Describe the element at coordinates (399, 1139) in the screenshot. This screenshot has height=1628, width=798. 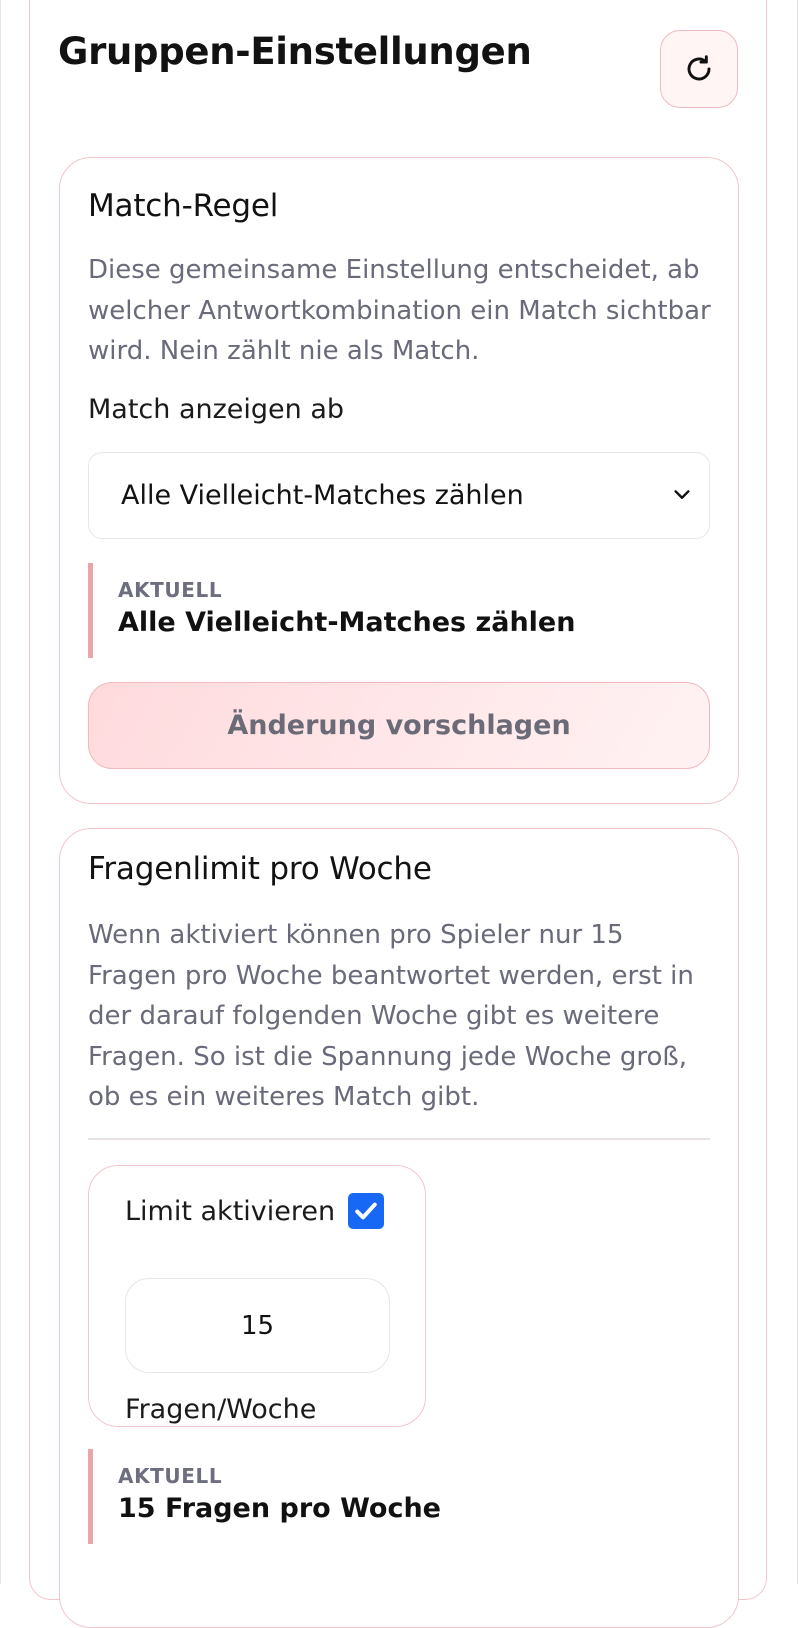
I see `divider` at that location.